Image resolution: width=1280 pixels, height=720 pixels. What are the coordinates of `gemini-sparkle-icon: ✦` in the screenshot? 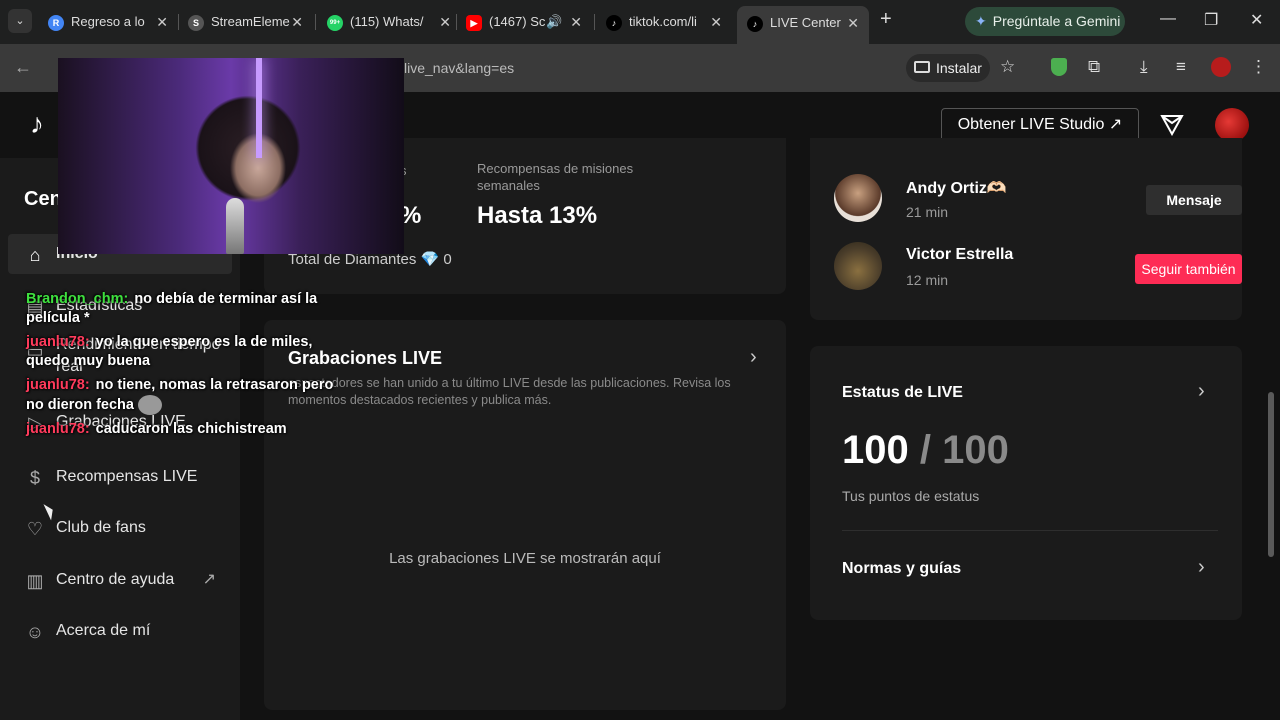 It's located at (981, 21).